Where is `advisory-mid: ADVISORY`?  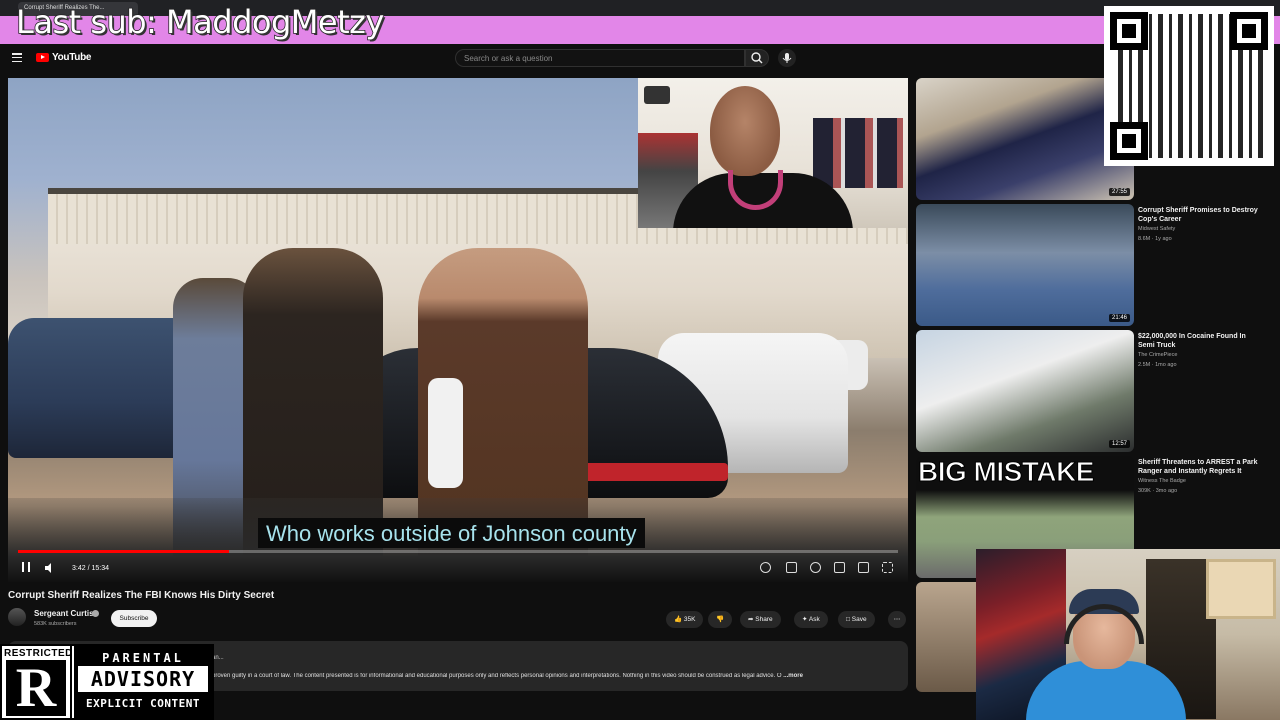
advisory-mid: ADVISORY is located at coordinates (143, 679).